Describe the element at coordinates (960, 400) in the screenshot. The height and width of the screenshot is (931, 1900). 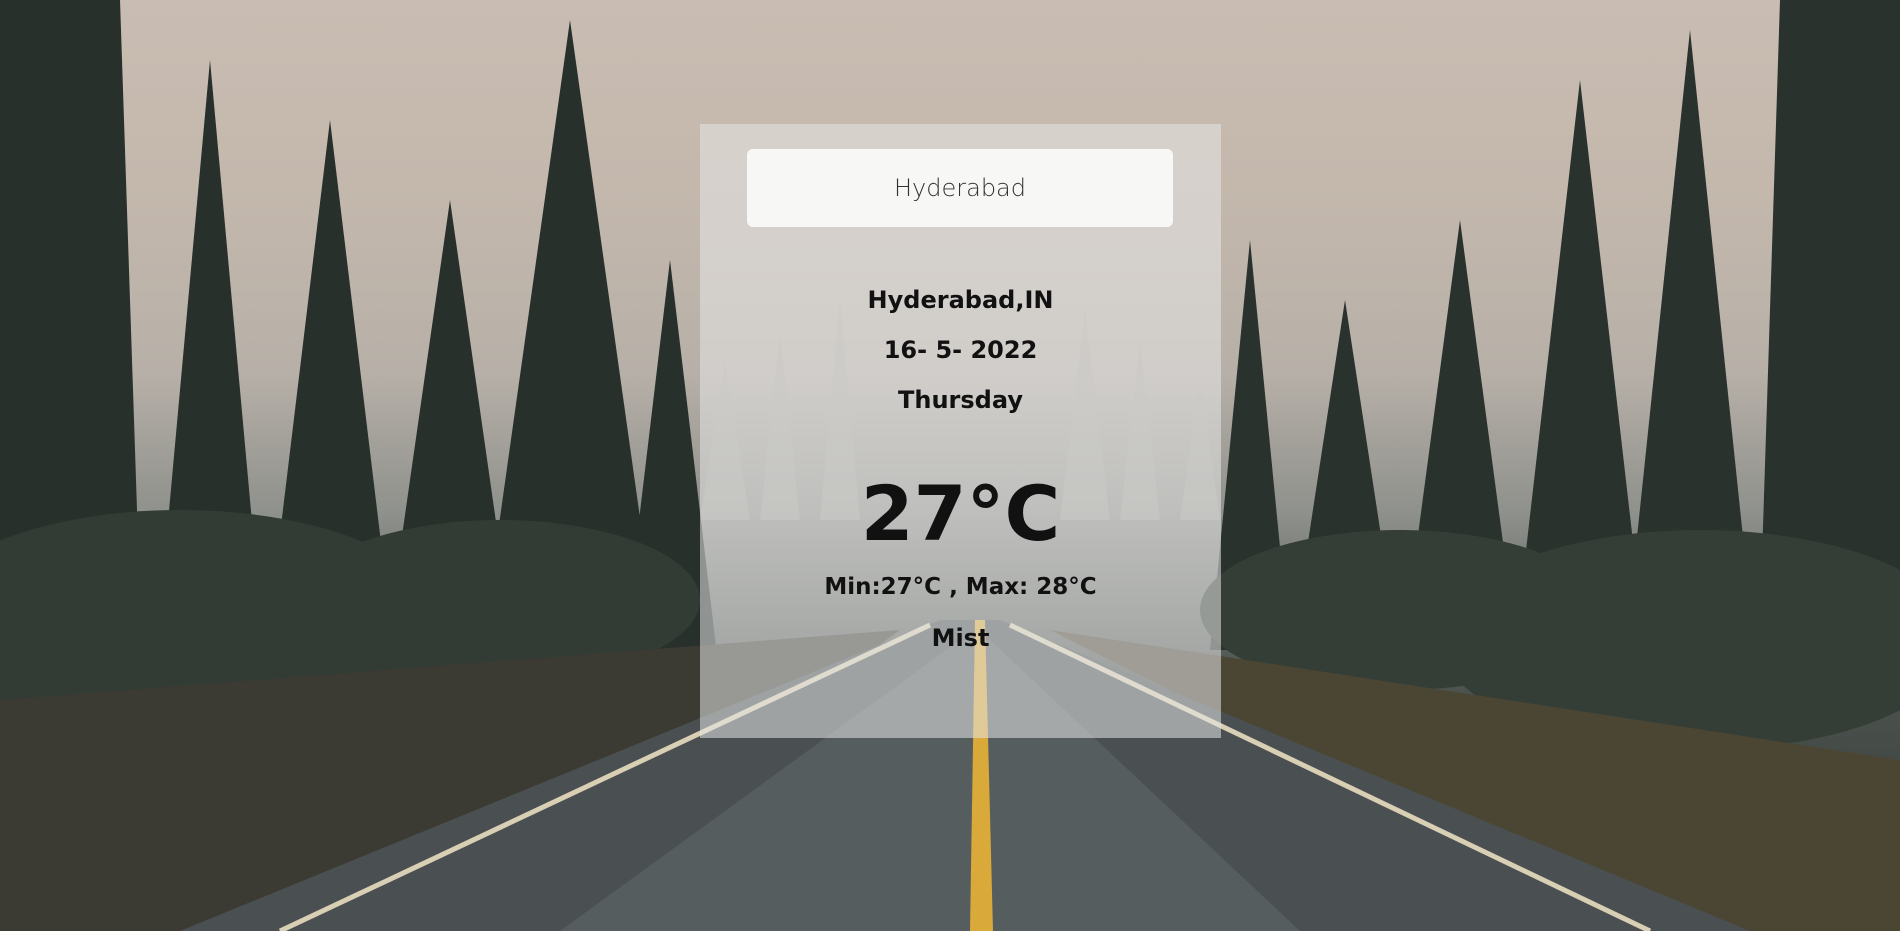
I see `day-label: Thursday` at that location.